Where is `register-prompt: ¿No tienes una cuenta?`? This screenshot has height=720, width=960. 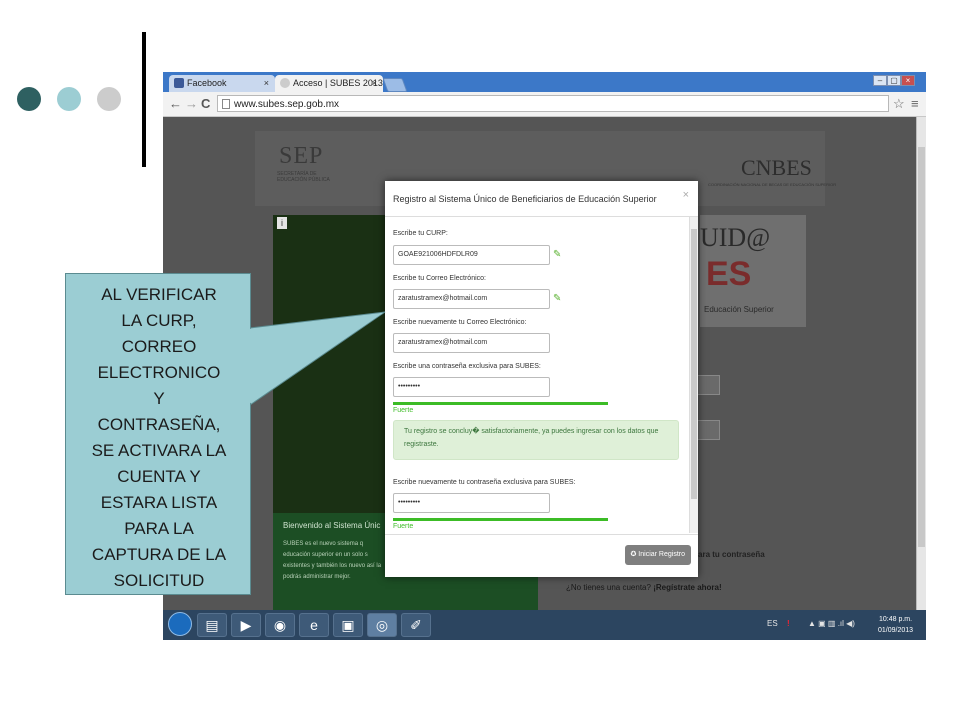 register-prompt: ¿No tienes una cuenta? is located at coordinates (608, 587).